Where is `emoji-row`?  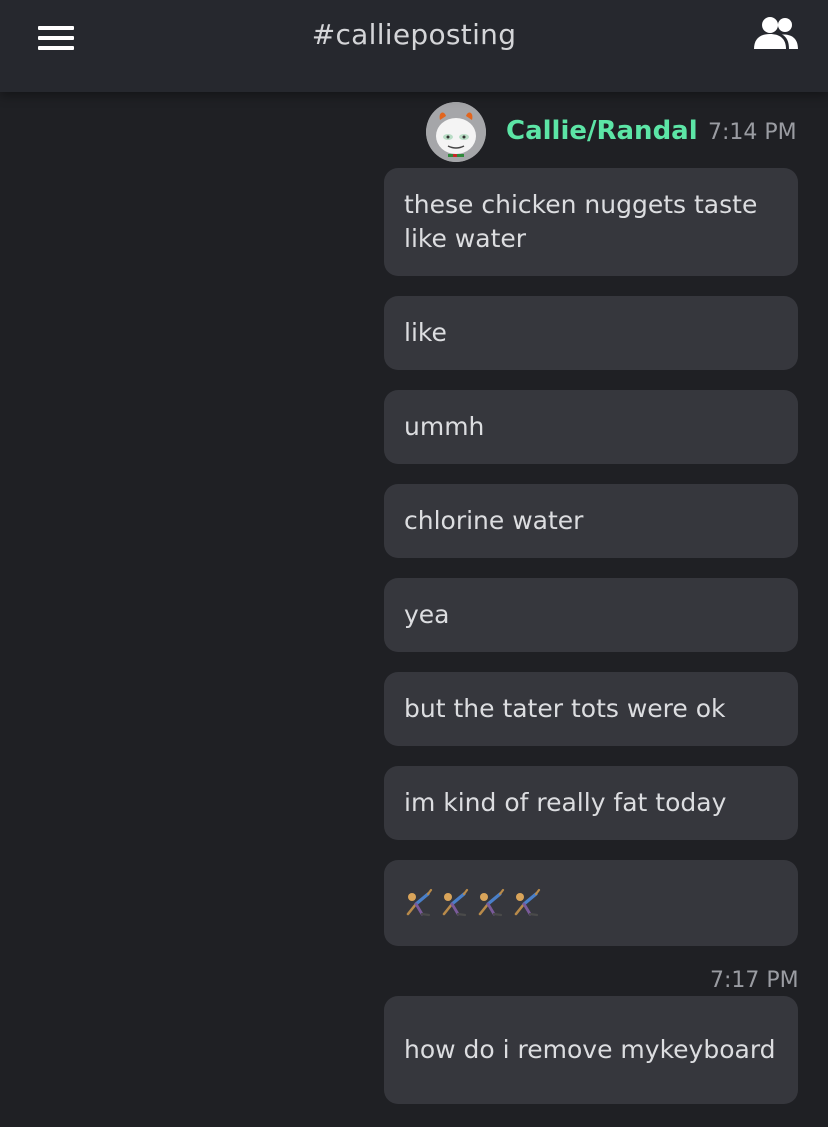 emoji-row is located at coordinates (473, 903).